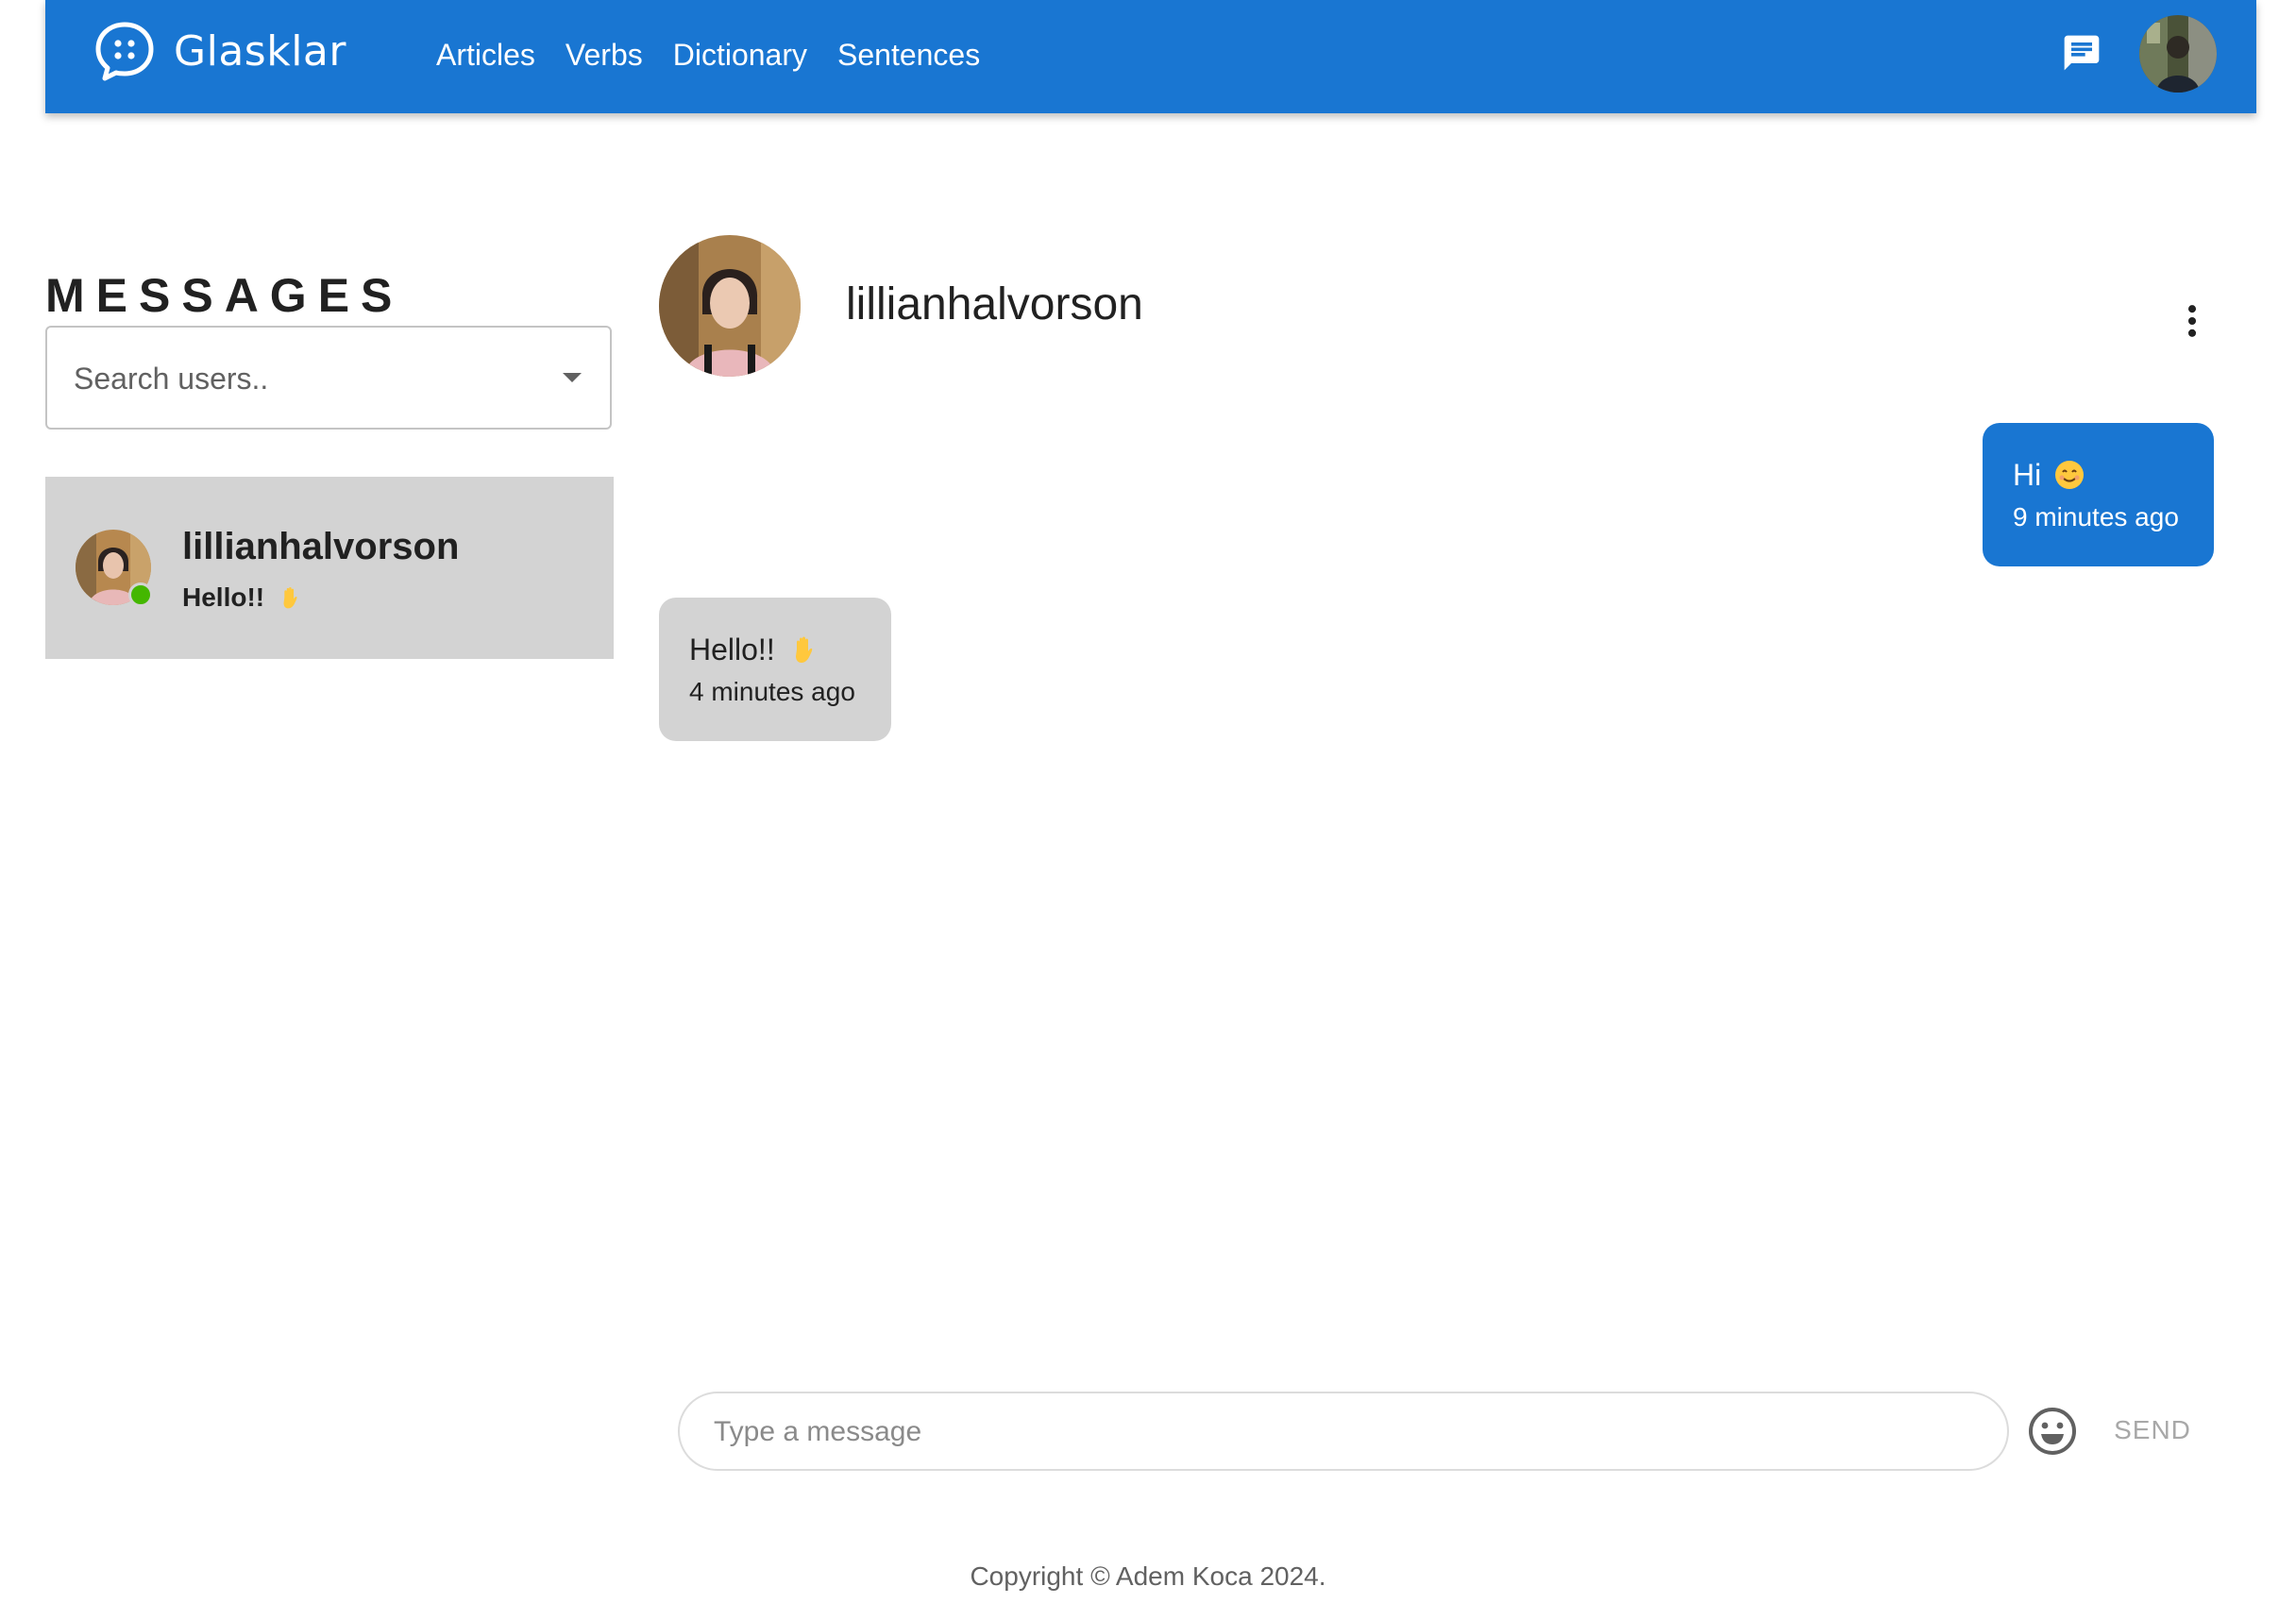 The height and width of the screenshot is (1620, 2296). I want to click on online-status-badge, so click(140, 595).